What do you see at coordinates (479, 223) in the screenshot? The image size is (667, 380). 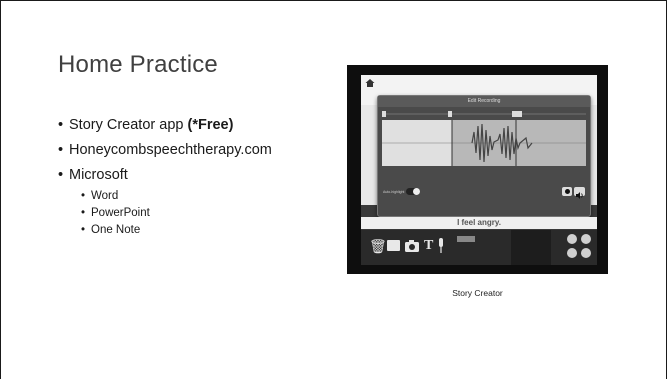 I see `story-text: I feel angry.` at bounding box center [479, 223].